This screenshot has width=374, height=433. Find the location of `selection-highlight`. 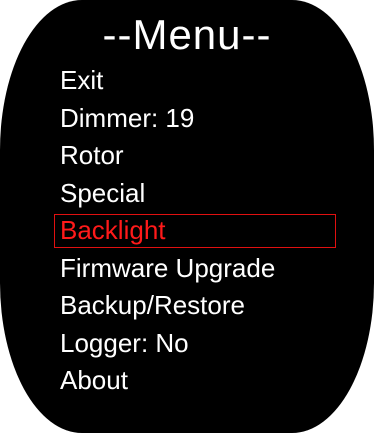

selection-highlight is located at coordinates (195, 231).